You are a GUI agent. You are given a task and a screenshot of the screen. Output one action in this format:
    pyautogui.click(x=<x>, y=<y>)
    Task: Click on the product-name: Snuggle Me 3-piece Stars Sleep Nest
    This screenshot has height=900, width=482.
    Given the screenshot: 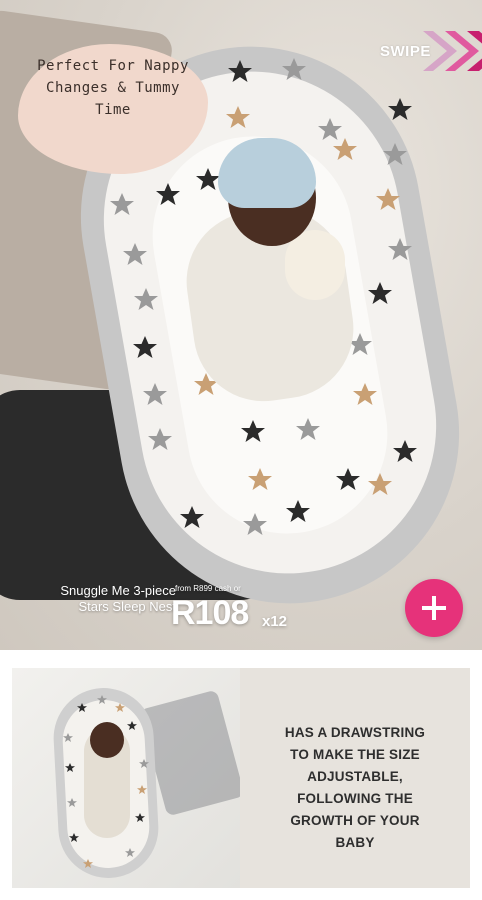 What is the action you would take?
    pyautogui.click(x=102, y=599)
    